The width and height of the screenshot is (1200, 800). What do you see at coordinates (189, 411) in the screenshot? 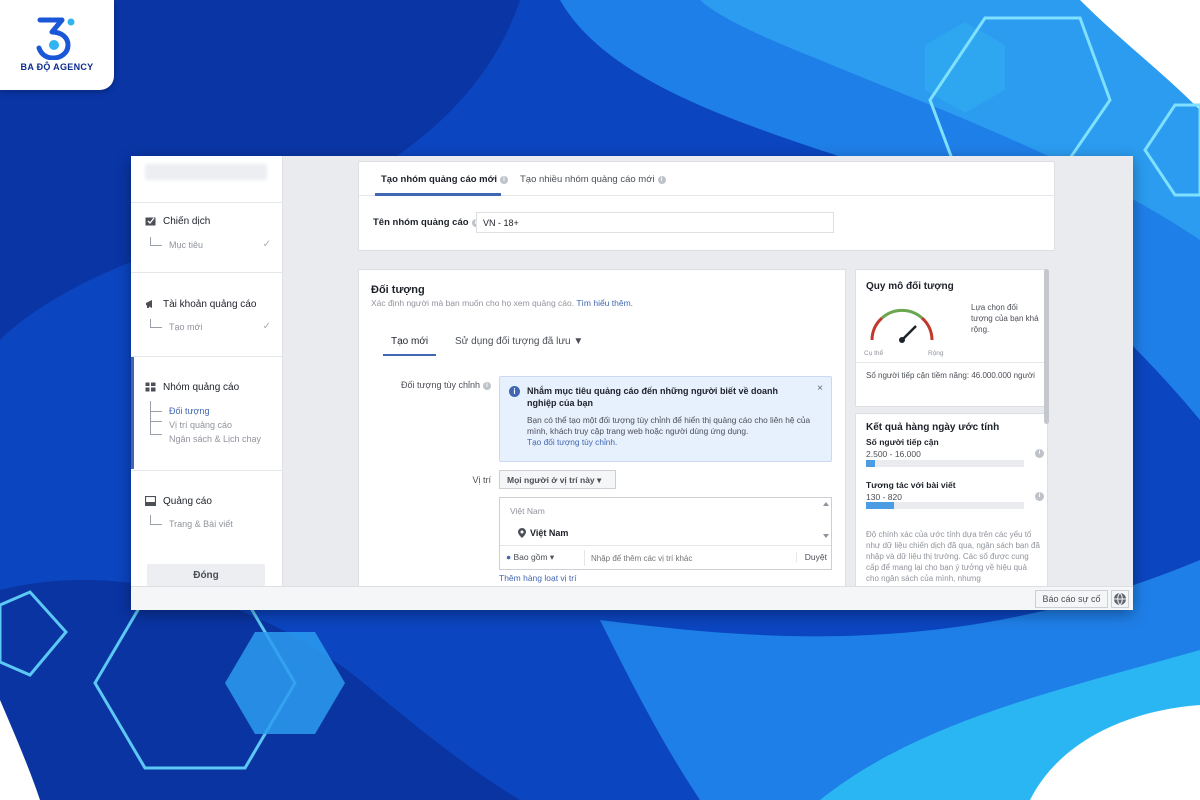
I see `sidebar-item-audience: Đối tượng` at bounding box center [189, 411].